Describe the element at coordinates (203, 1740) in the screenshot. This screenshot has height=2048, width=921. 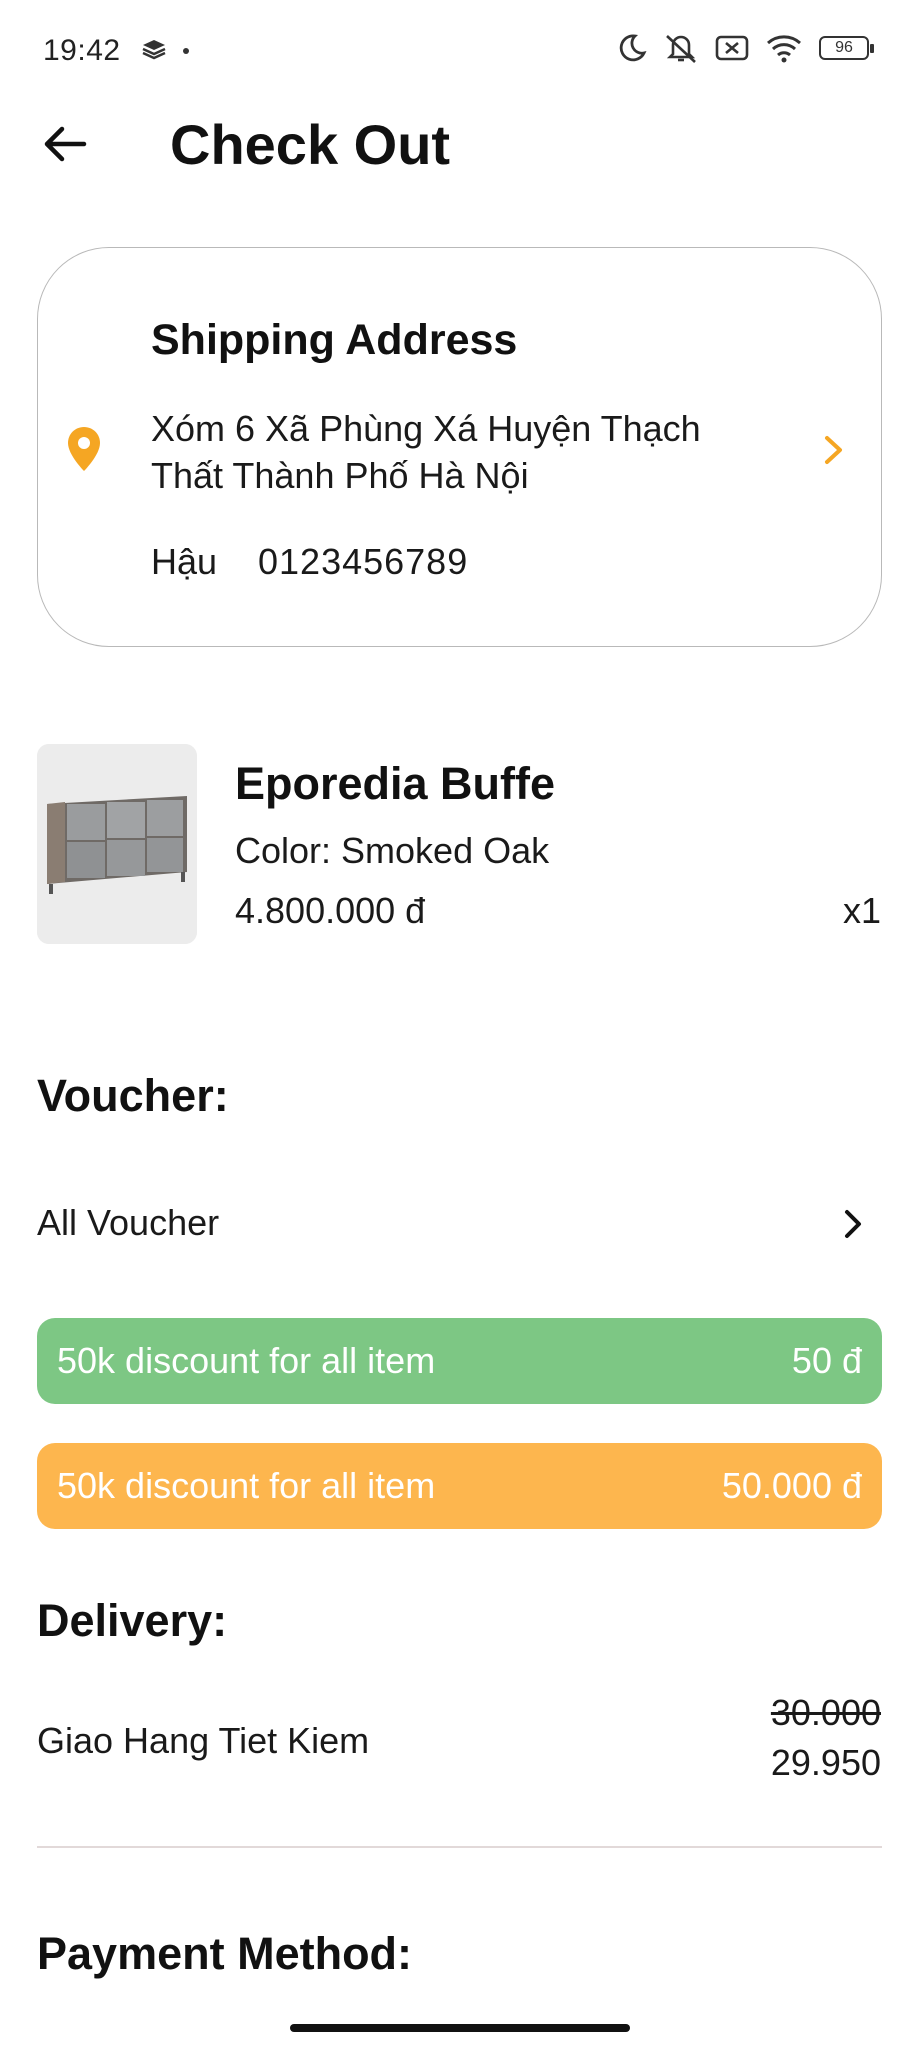
I see `delivery-method: Giao Hang Tiet Kiem` at that location.